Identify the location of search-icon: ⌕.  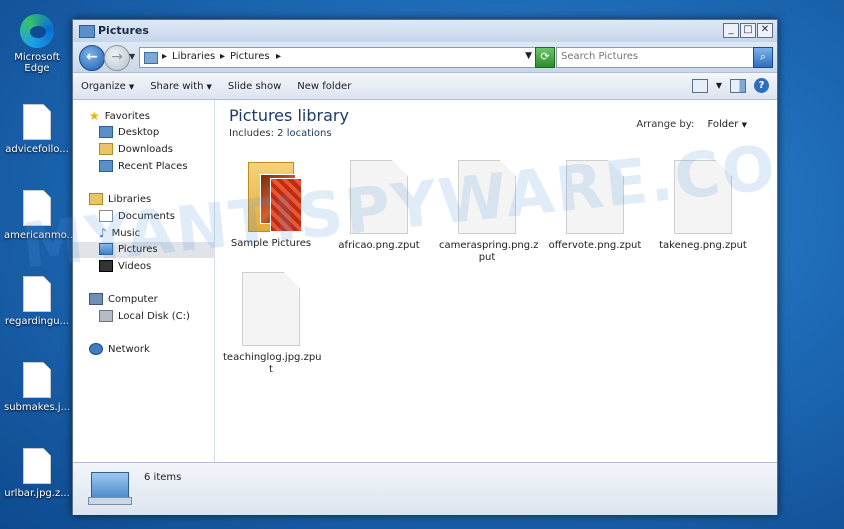
(763, 57).